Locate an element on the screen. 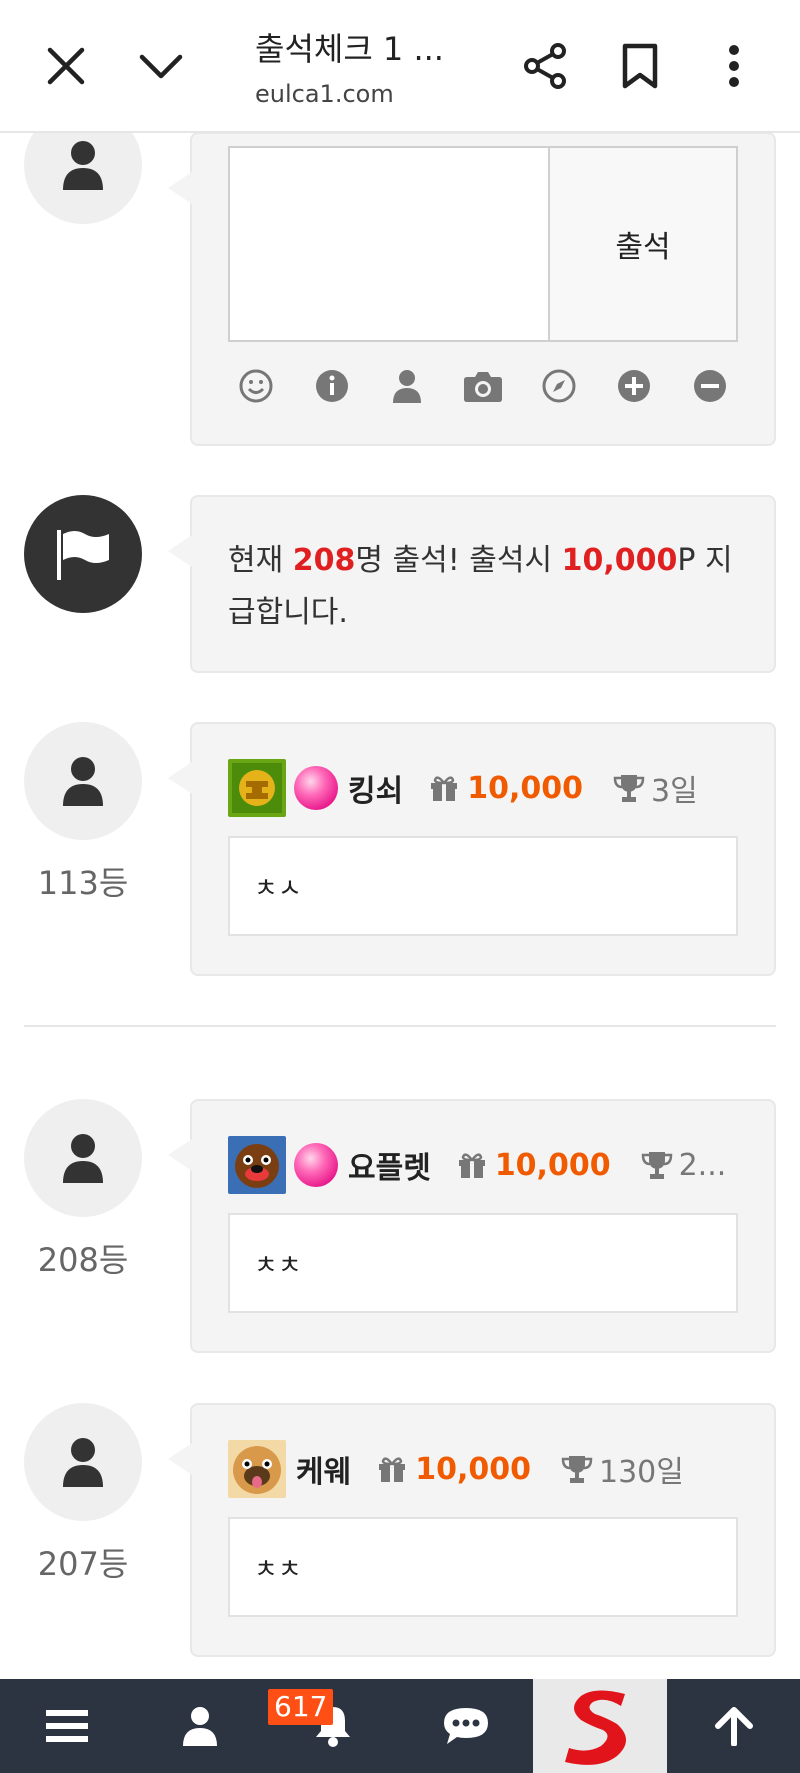  notification-badge: 617 is located at coordinates (301, 1707).